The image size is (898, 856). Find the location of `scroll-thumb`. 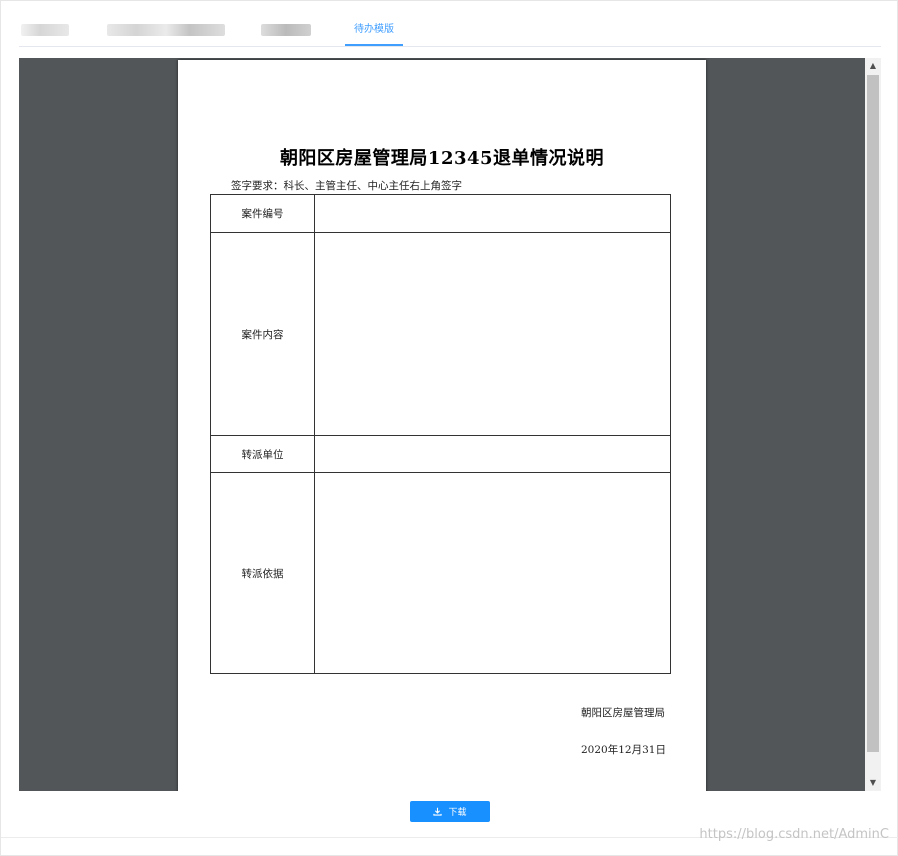

scroll-thumb is located at coordinates (873, 413).